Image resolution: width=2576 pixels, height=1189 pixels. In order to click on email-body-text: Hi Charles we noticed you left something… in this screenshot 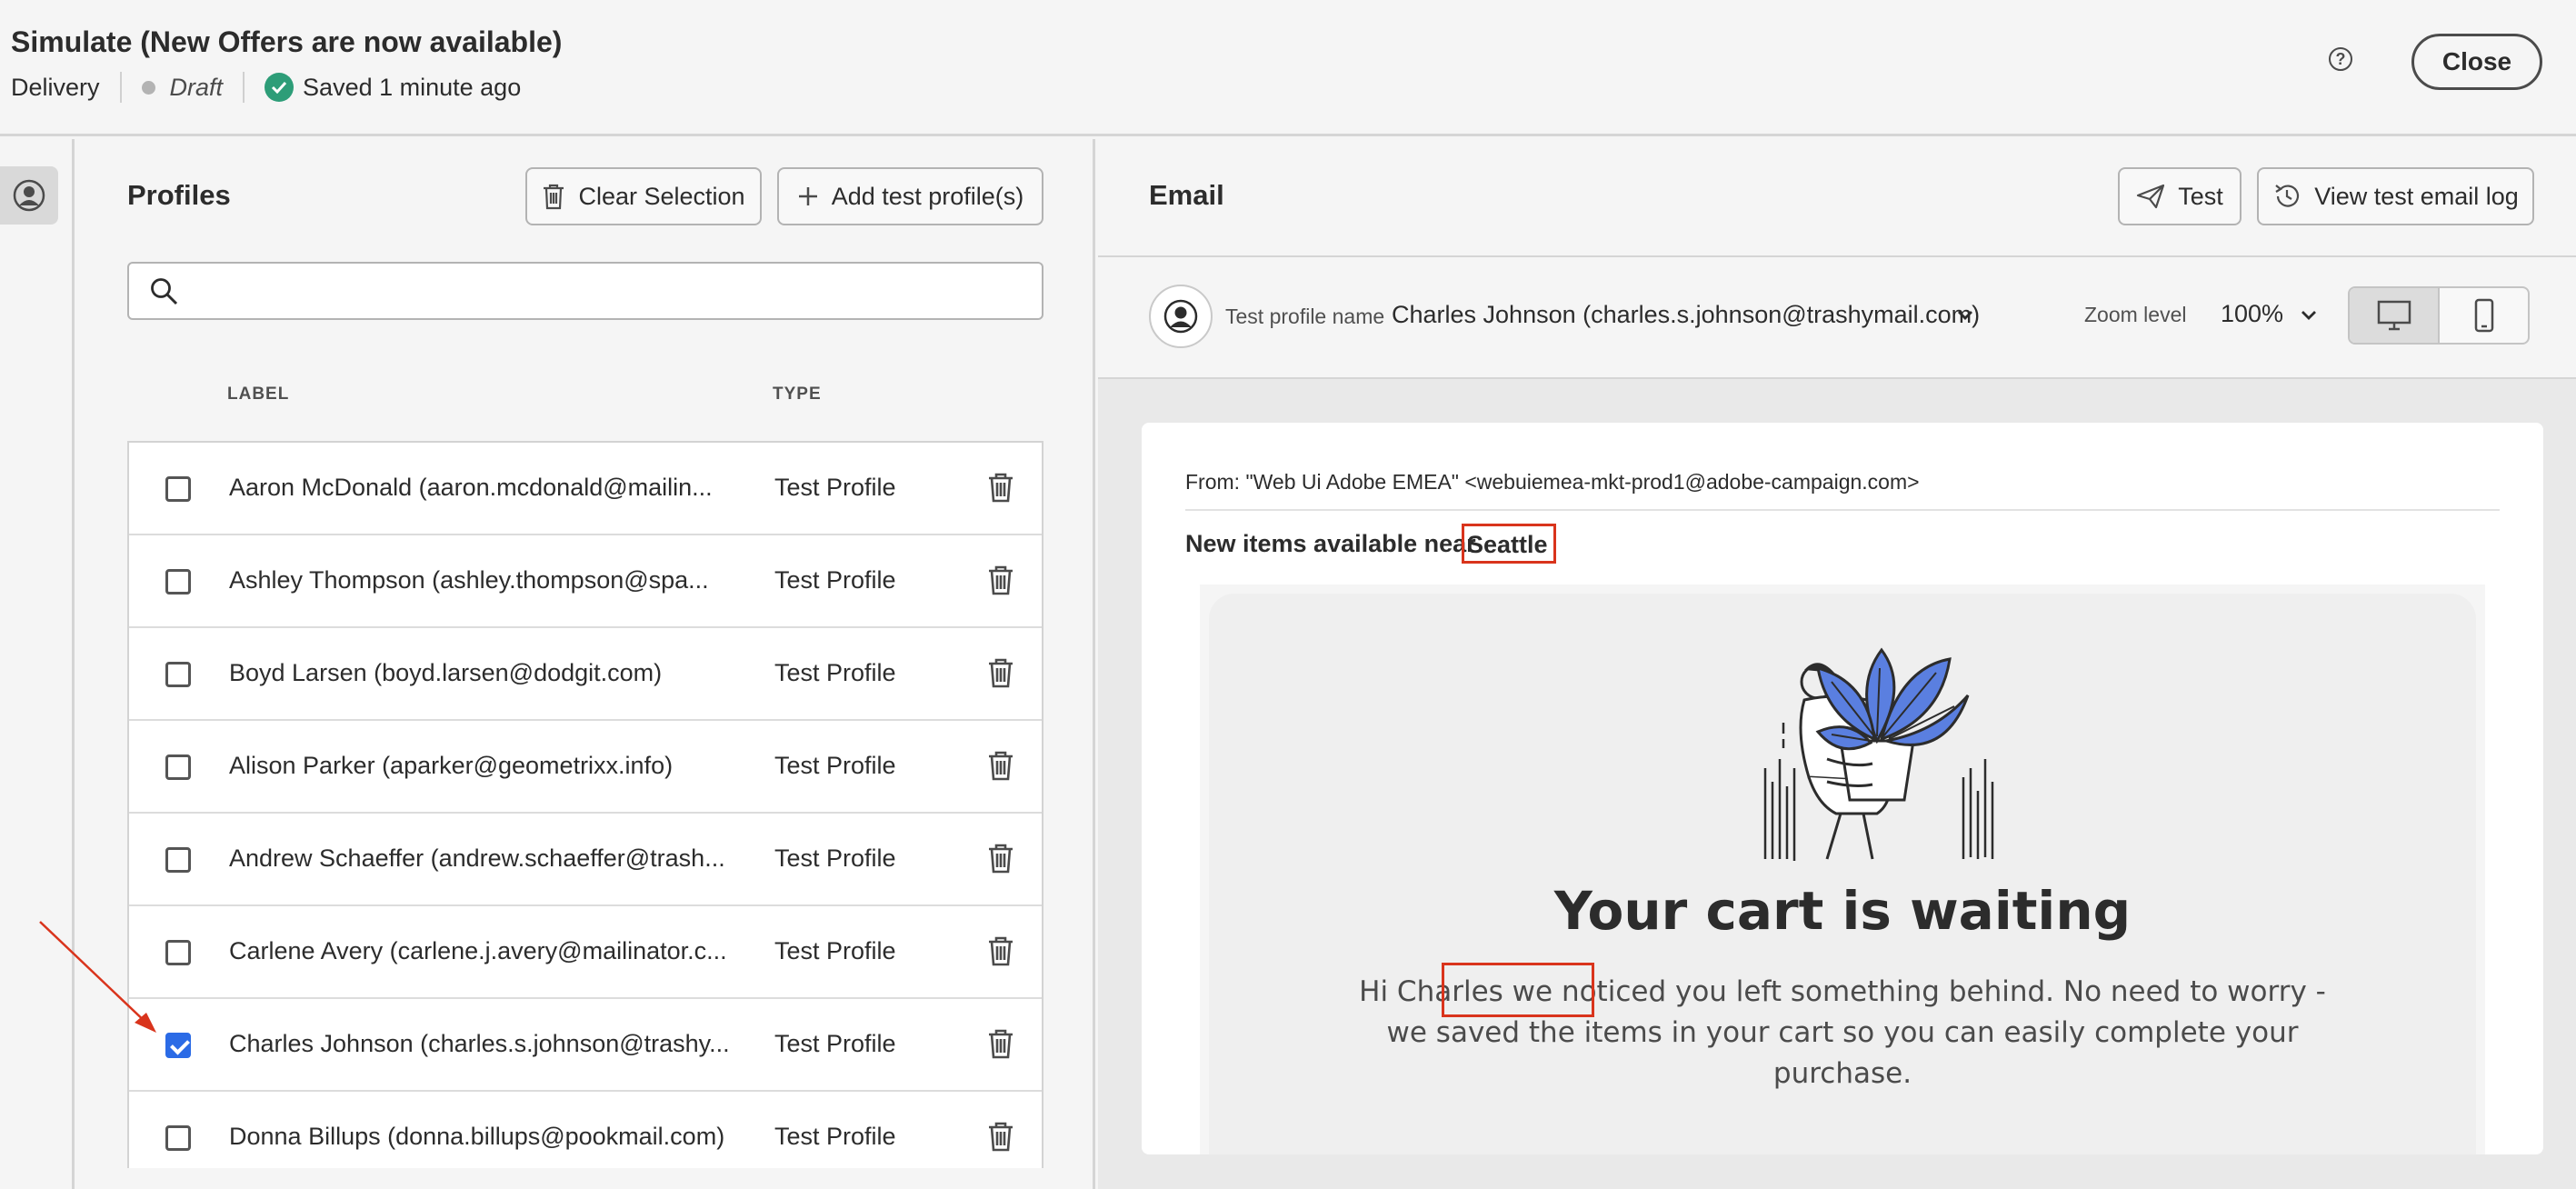, I will do `click(1842, 1033)`.